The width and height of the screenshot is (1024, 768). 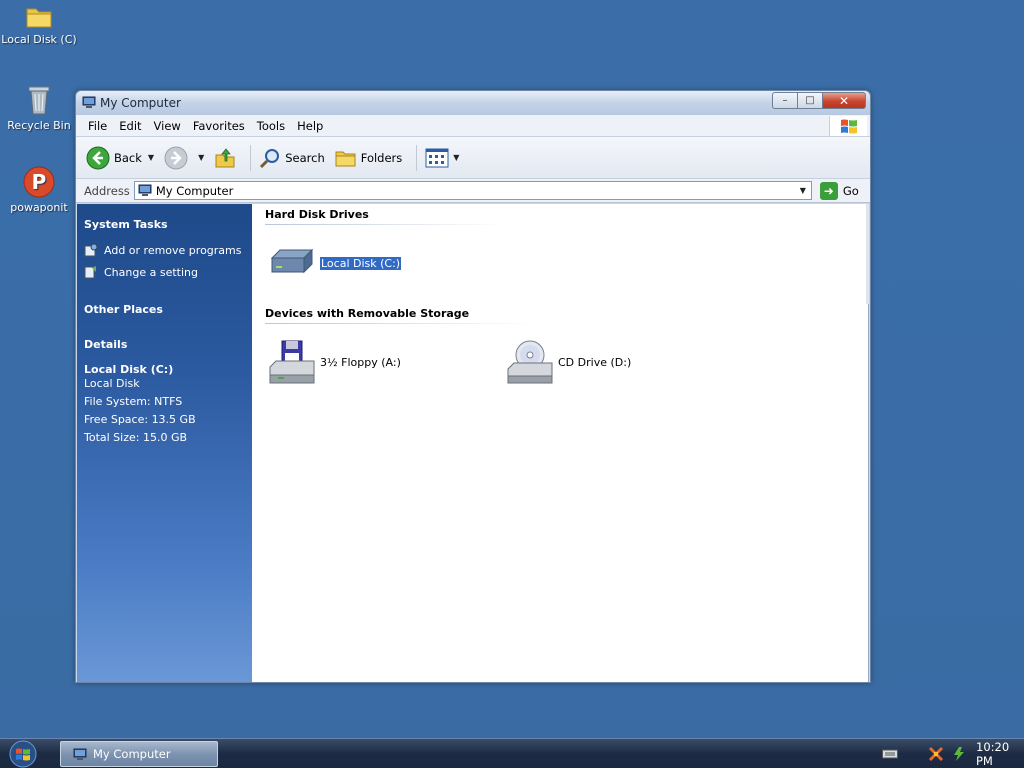 I want to click on change-setting-link: Change a setting, so click(x=168, y=272).